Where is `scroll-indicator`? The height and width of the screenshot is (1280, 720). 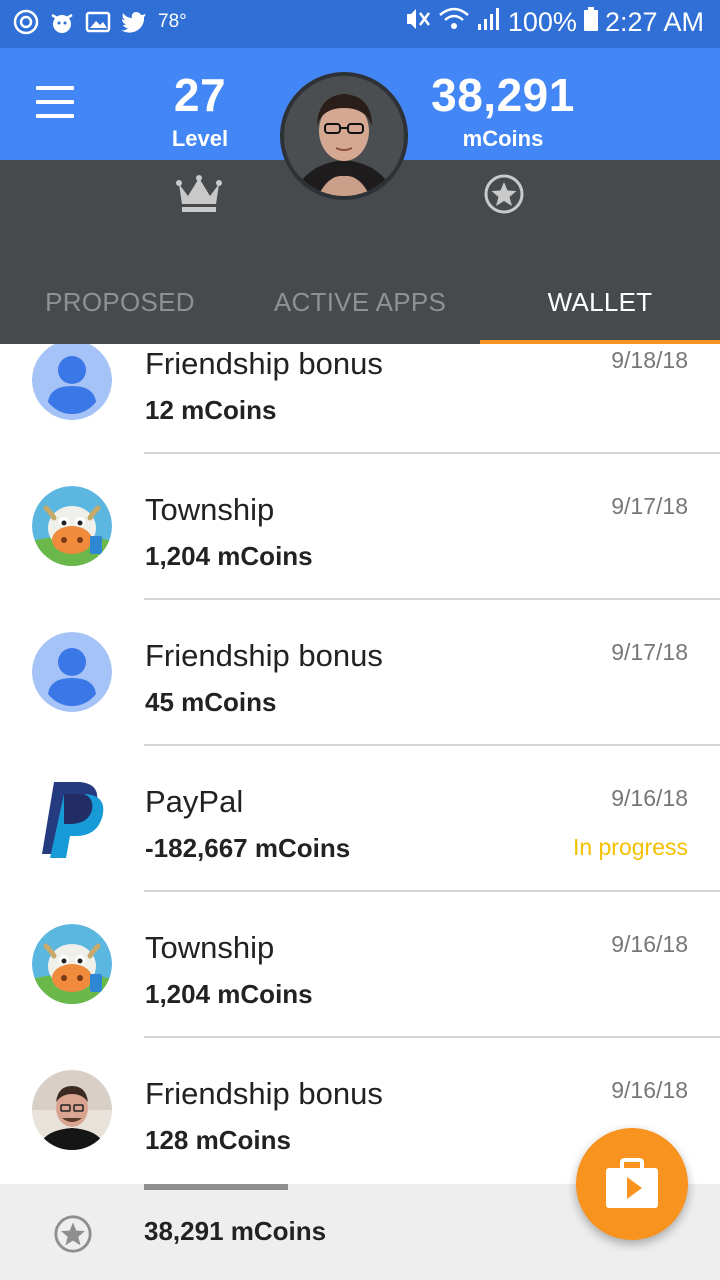 scroll-indicator is located at coordinates (216, 1187).